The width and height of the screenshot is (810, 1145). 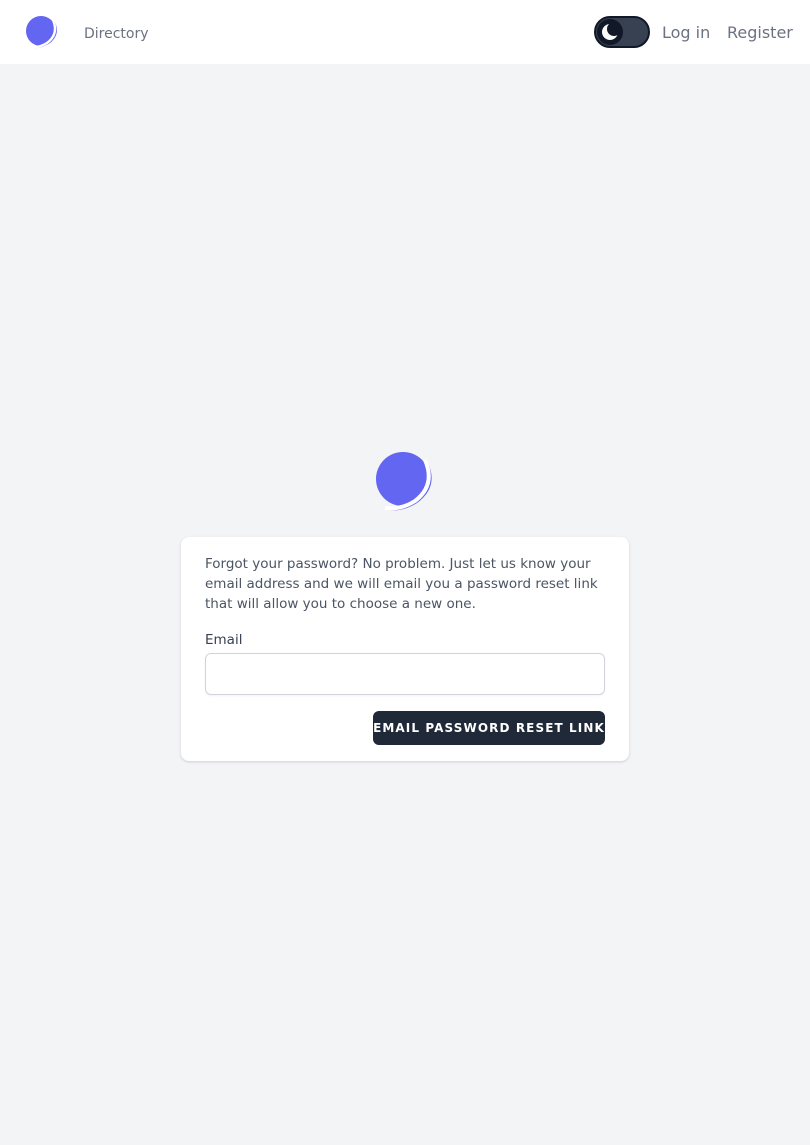 I want to click on toggle-knob, so click(x=610, y=32).